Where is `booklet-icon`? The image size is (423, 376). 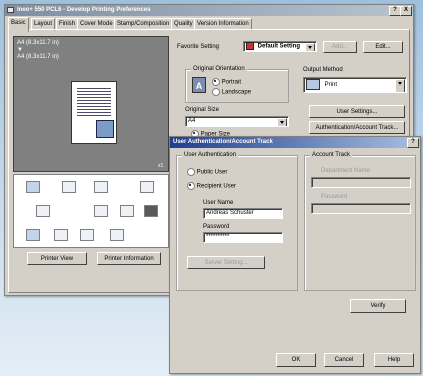 booklet-icon is located at coordinates (43, 211).